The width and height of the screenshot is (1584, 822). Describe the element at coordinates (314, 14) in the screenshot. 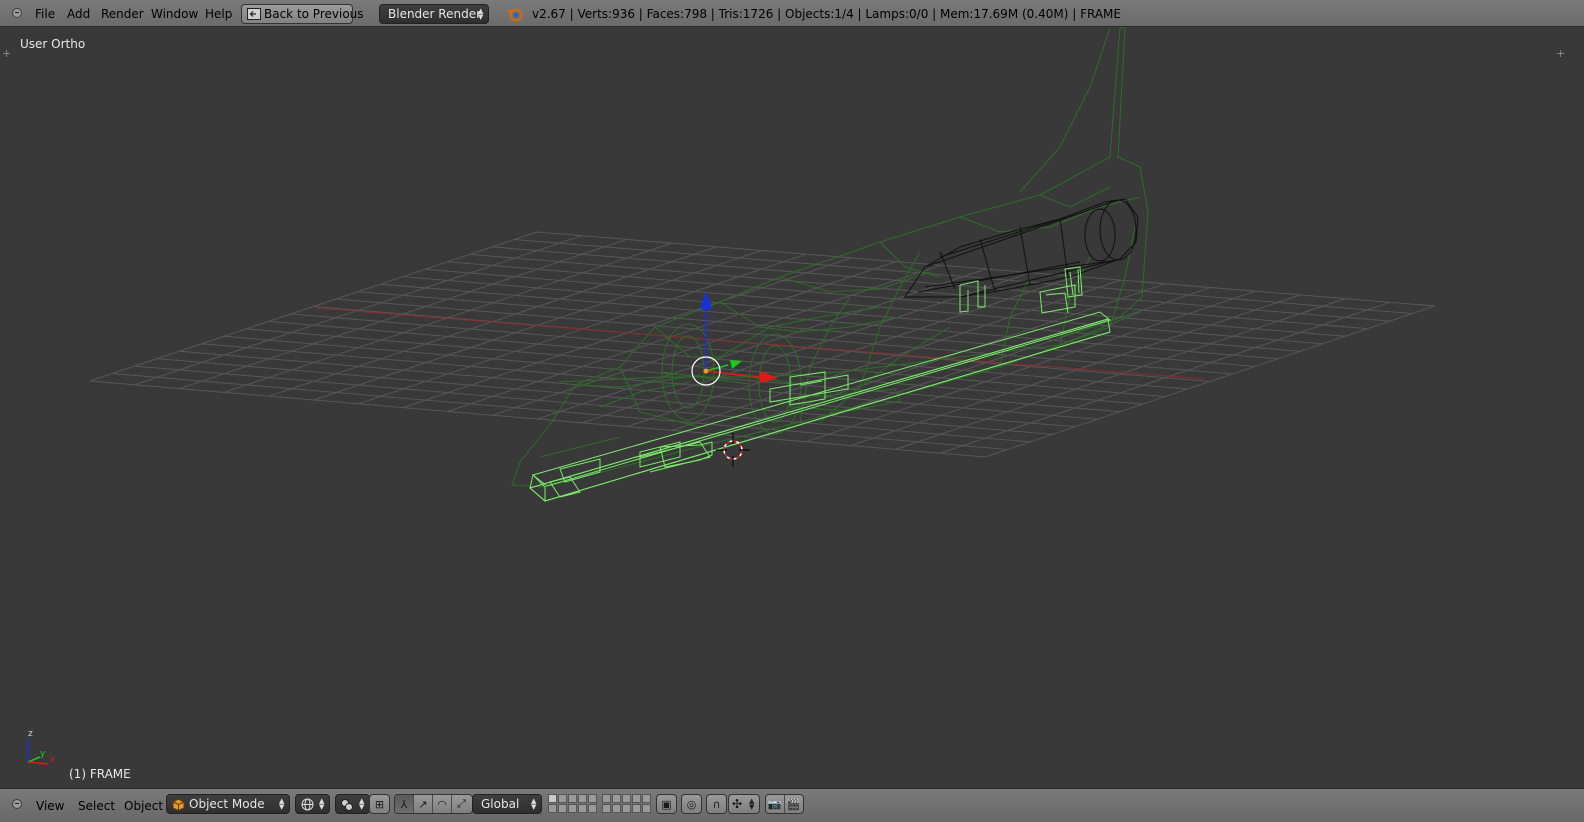

I see `back-to-previous-label: Back to Previous` at that location.